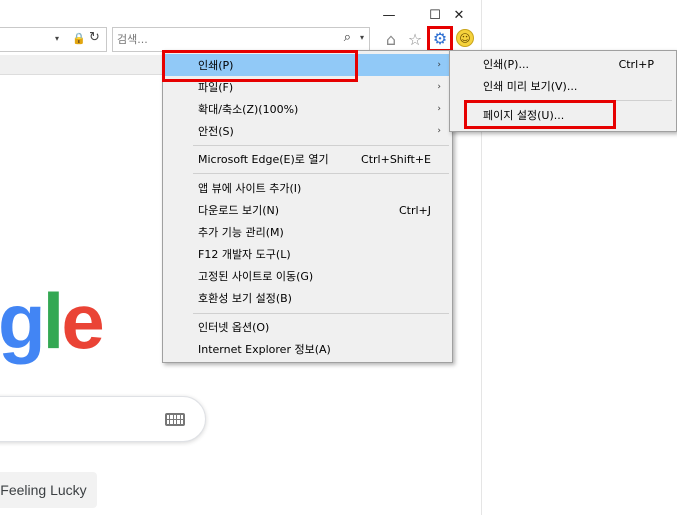 This screenshot has height=515, width=677. I want to click on menu-item-pinned-sites: 고정된 사이트로 이동(G), so click(308, 276).